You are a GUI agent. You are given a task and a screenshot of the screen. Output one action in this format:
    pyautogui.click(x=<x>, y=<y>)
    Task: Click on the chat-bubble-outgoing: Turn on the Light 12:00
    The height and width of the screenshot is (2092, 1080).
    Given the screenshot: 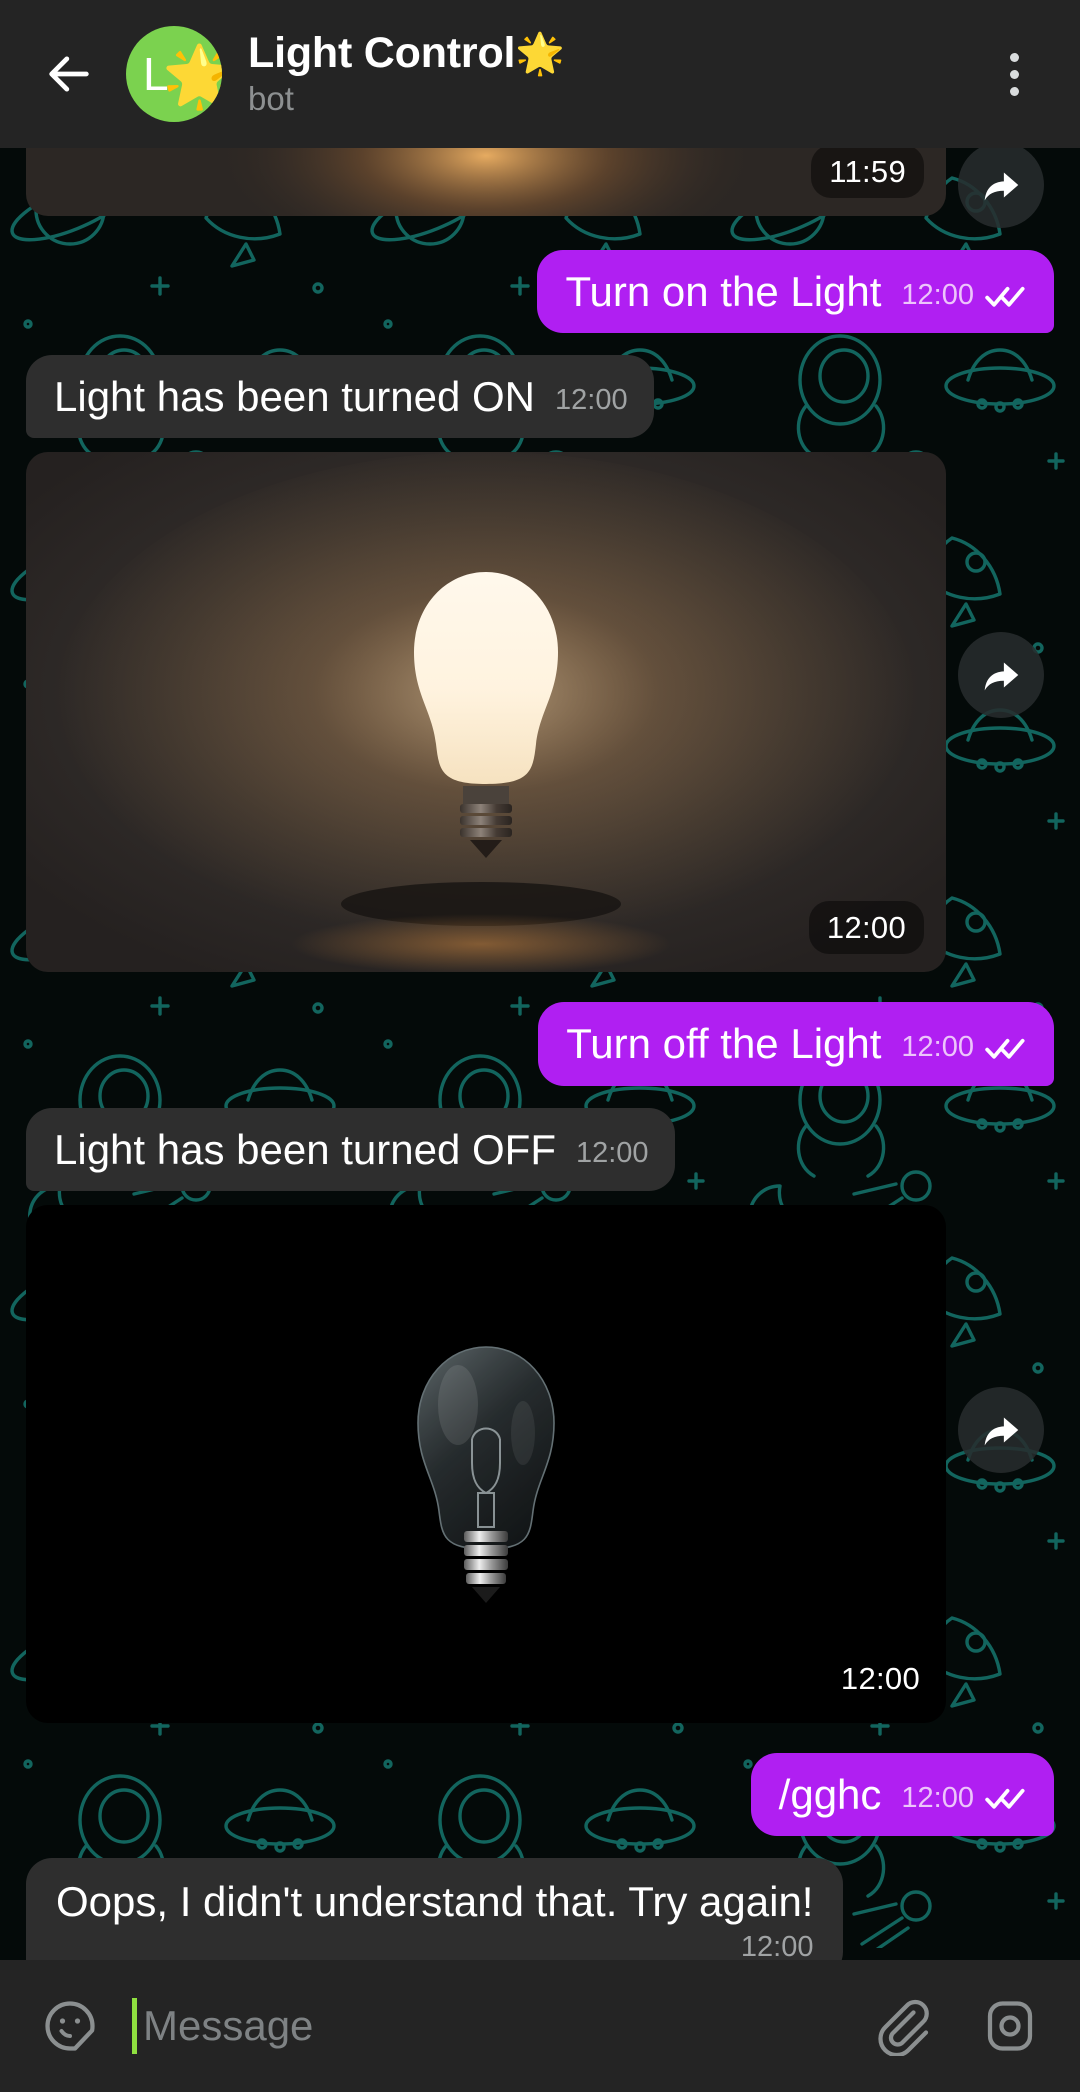 What is the action you would take?
    pyautogui.click(x=795, y=292)
    